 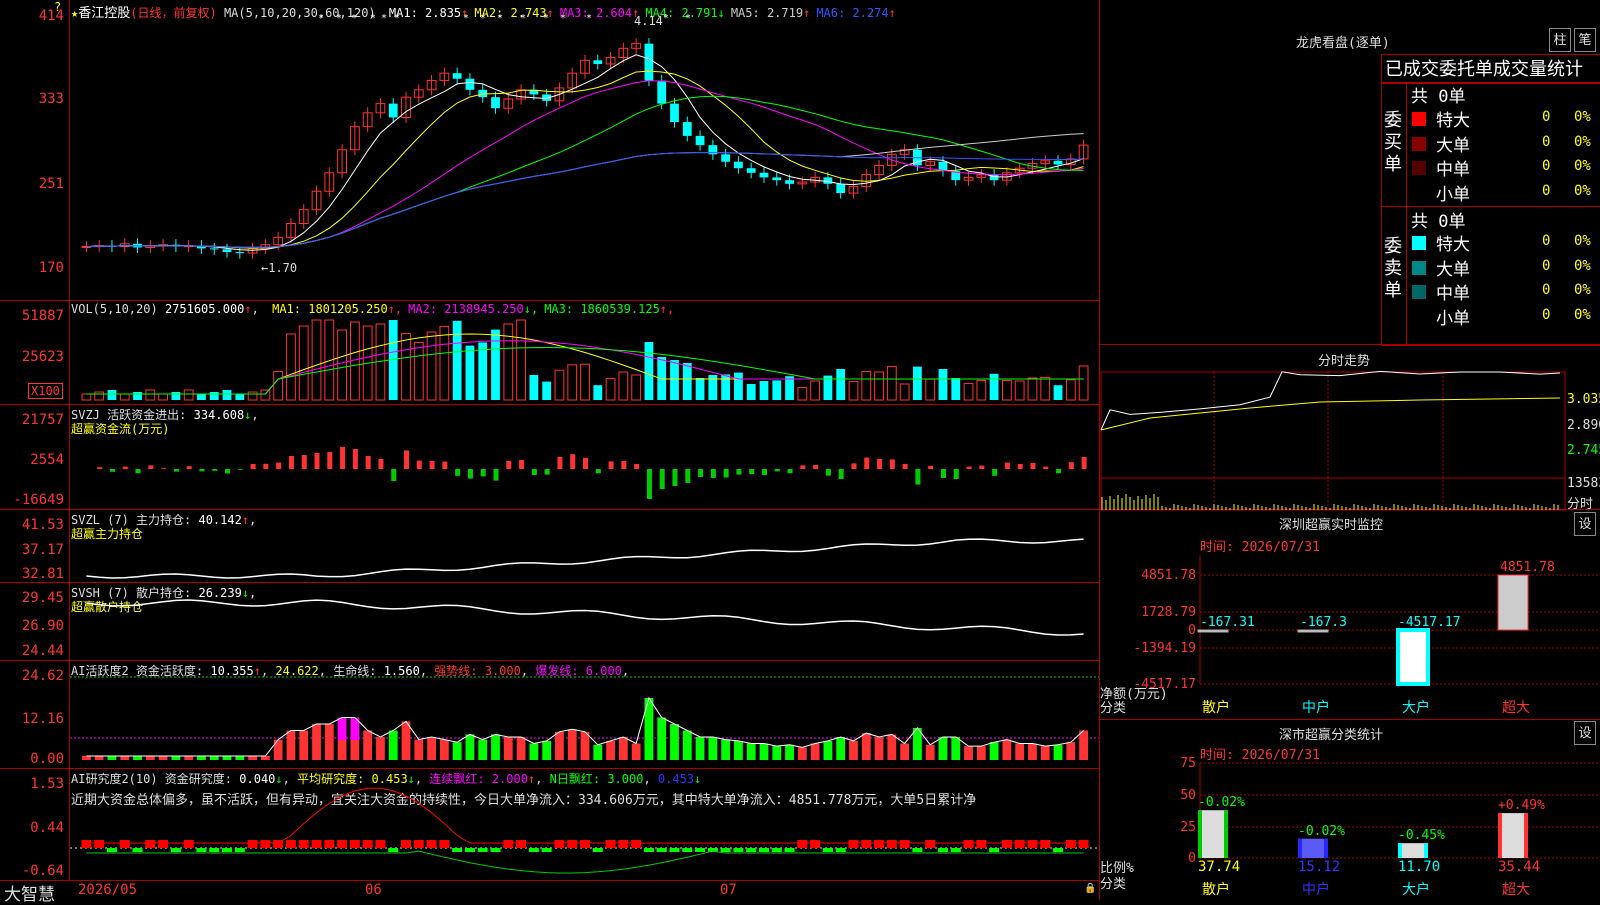 What do you see at coordinates (1419, 144) in the screenshot?
I see `order-color-swatch` at bounding box center [1419, 144].